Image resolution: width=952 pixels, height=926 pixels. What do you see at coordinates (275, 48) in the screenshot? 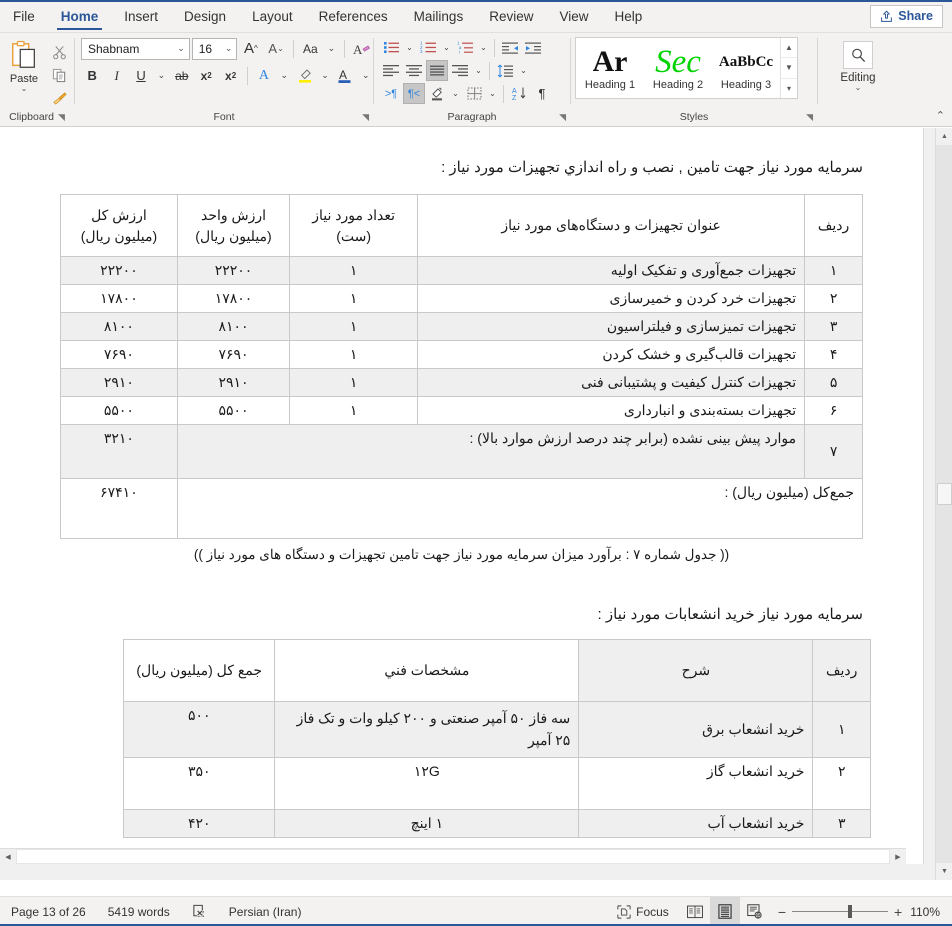
I see `shrink-font-button: A ⌄` at bounding box center [275, 48].